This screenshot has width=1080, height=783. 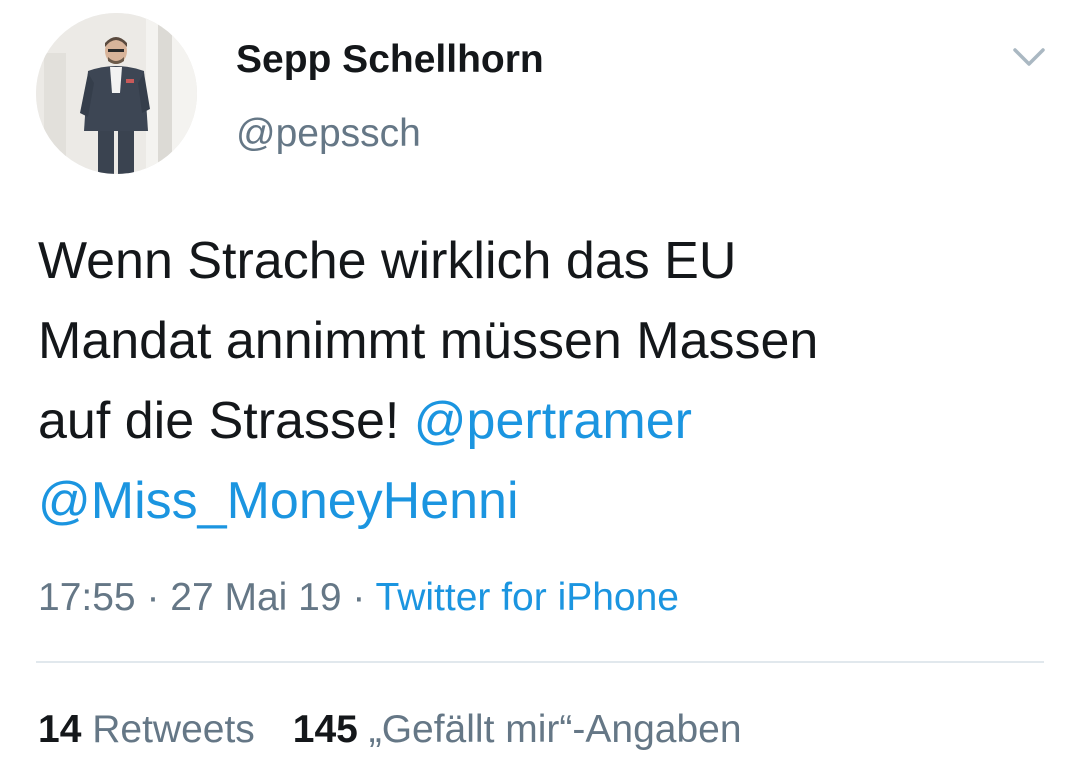 I want to click on avatar, so click(x=116, y=93).